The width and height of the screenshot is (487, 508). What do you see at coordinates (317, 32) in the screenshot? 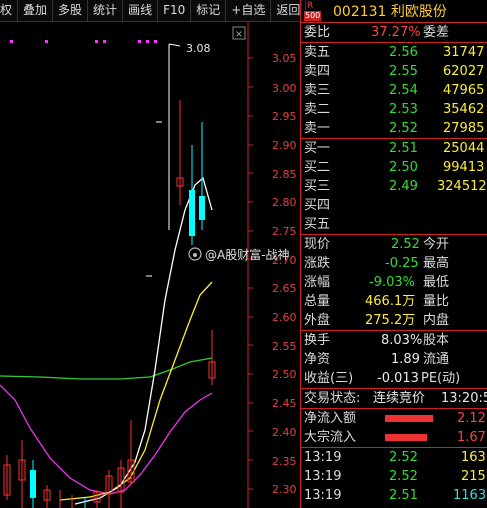
I see `weibi-label: 委比` at bounding box center [317, 32].